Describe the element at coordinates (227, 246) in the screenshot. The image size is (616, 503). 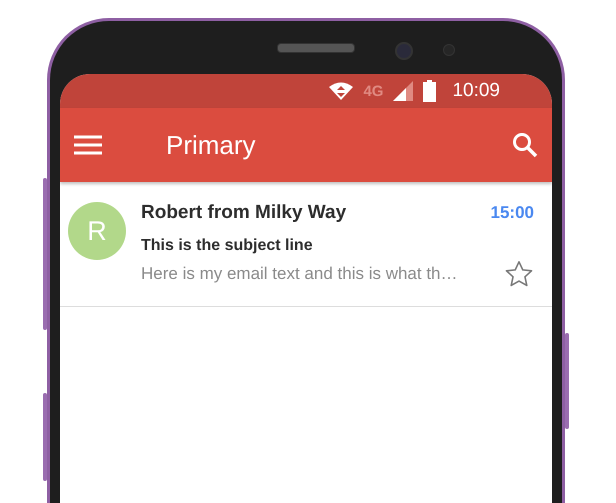
I see `email-subject: This is the subject line` at that location.